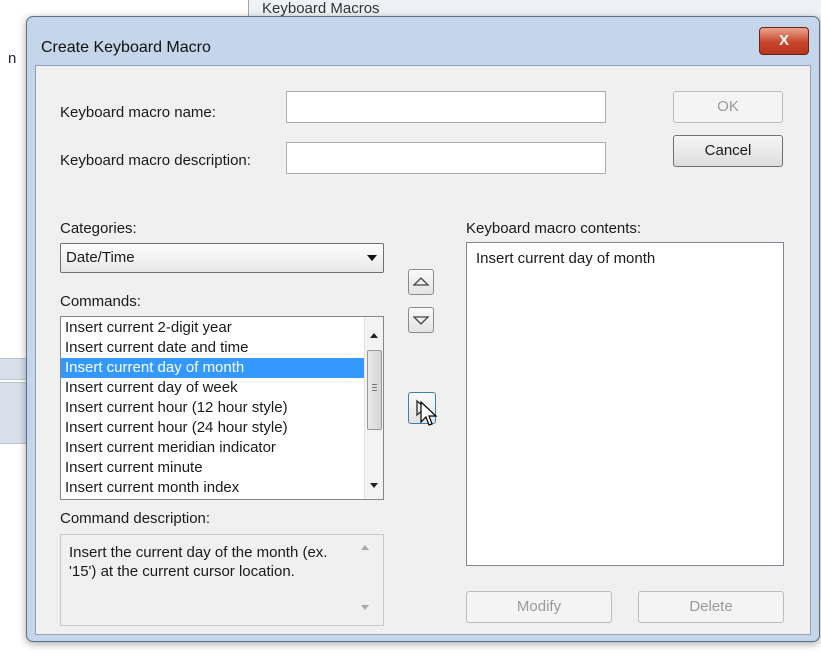  Describe the element at coordinates (625, 259) in the screenshot. I see `macro-content-item: Insert current day of month` at that location.